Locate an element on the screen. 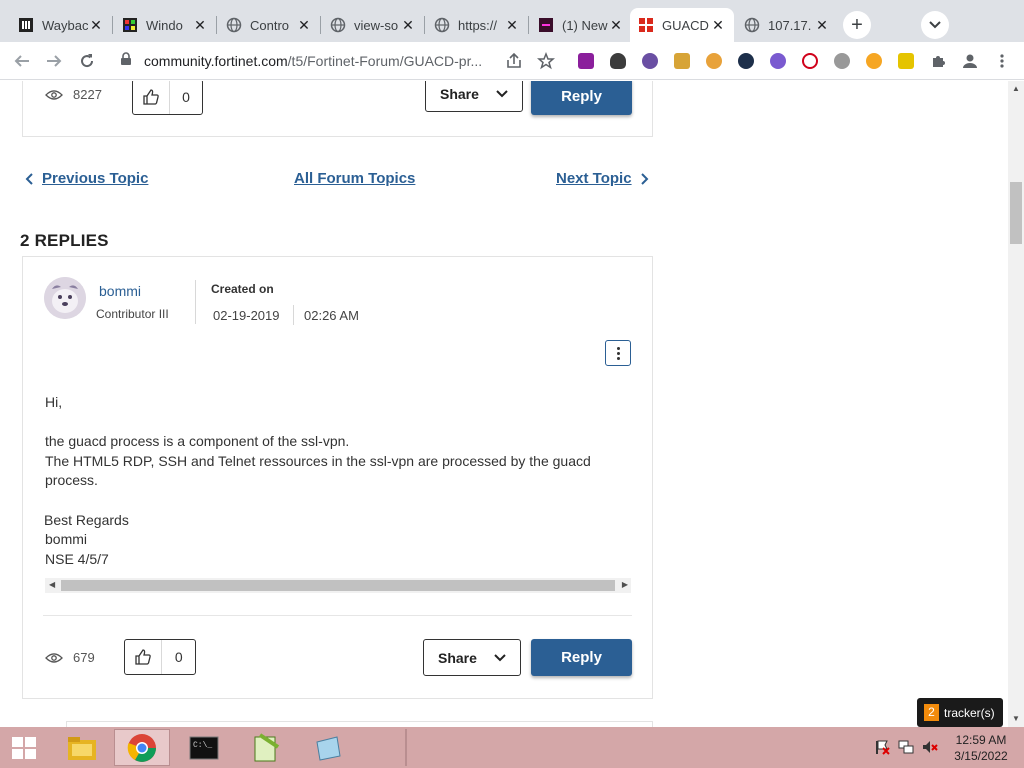  file-explorer-button is located at coordinates (82, 747).